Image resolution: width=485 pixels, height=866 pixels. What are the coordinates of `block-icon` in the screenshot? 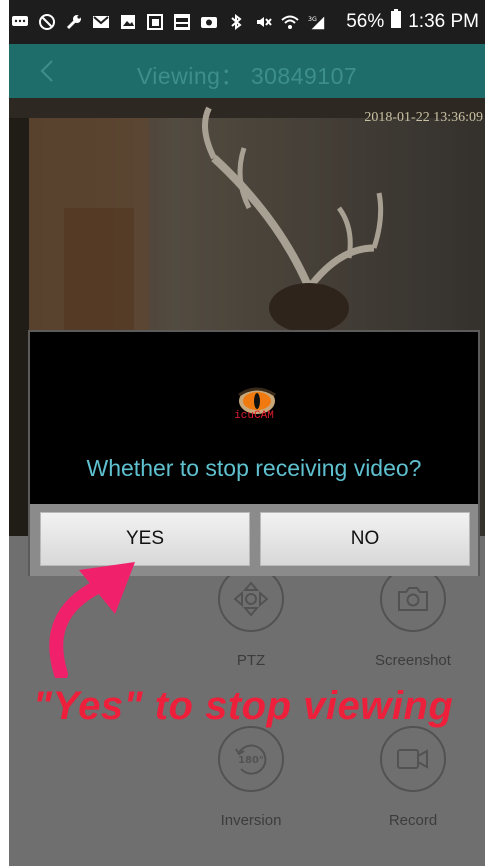 It's located at (47, 22).